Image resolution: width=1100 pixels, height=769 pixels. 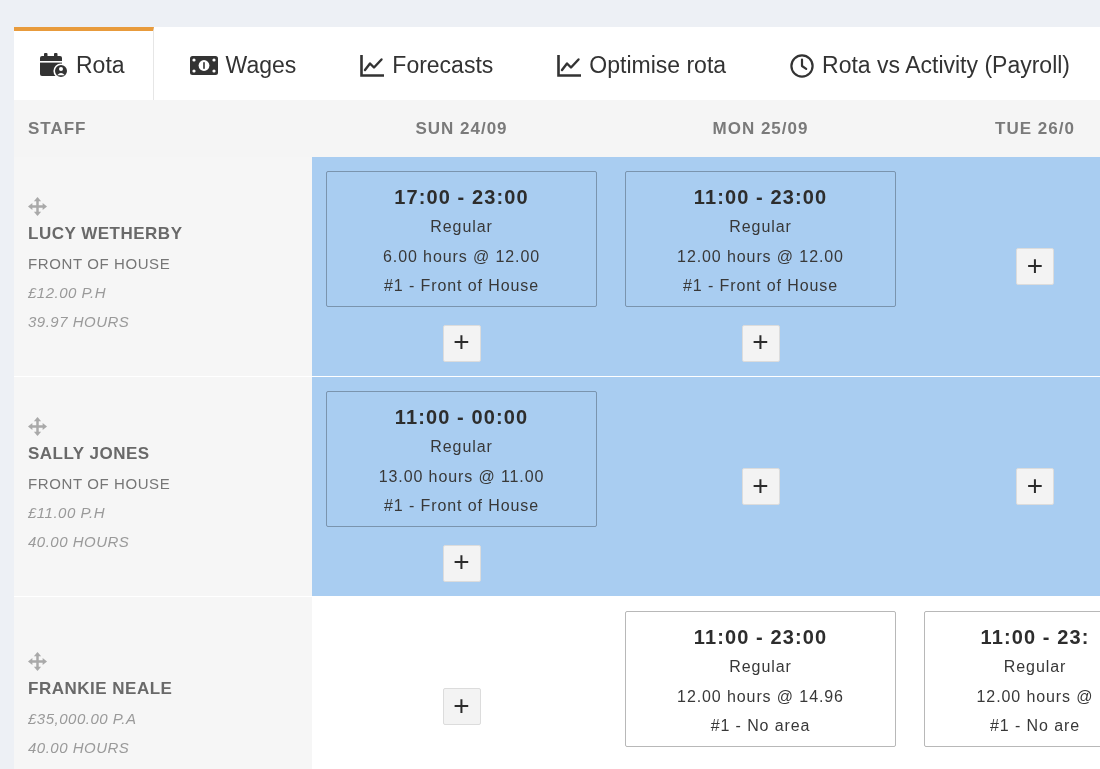 What do you see at coordinates (82, 718) in the screenshot?
I see `pay-rate: £35,000.00 P.A` at bounding box center [82, 718].